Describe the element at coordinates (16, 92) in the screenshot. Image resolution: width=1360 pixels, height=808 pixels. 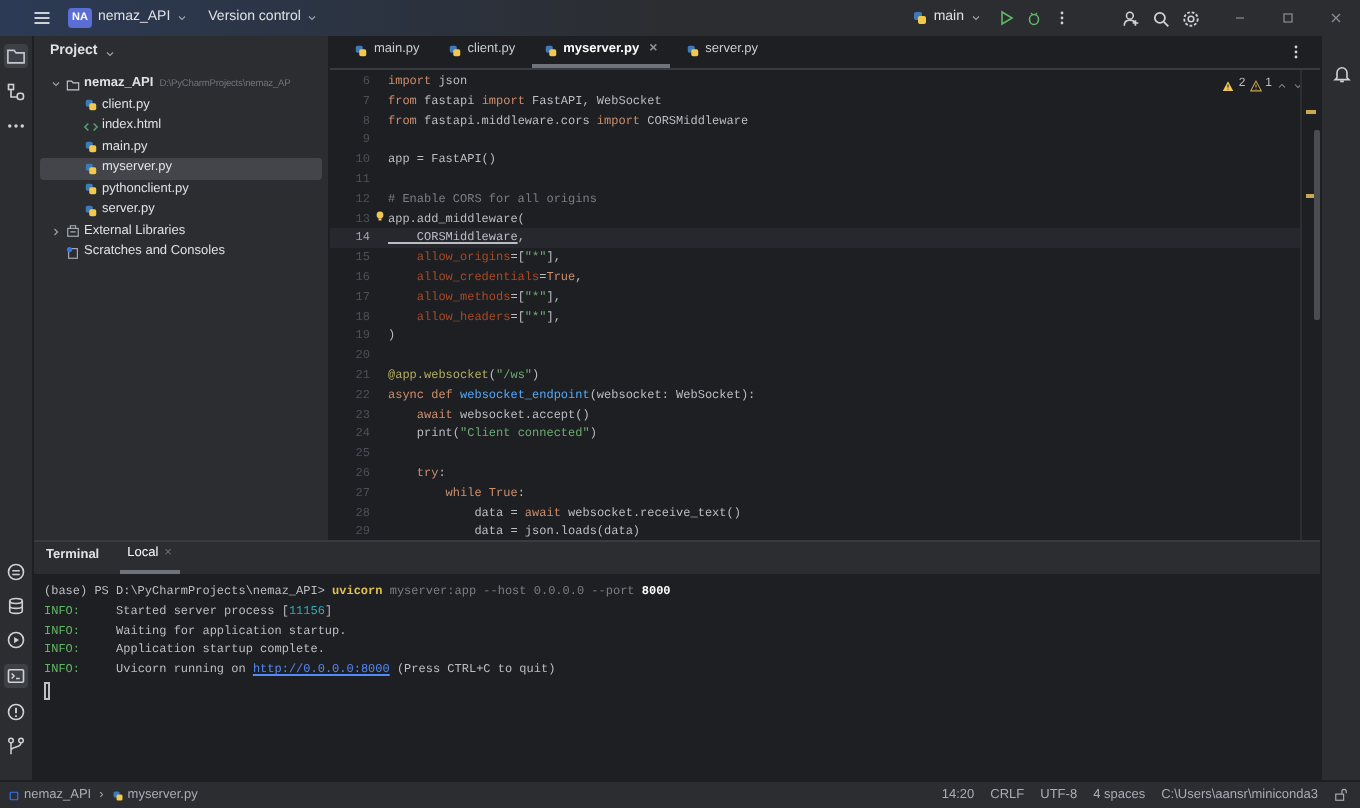
I see `structure-icon` at that location.